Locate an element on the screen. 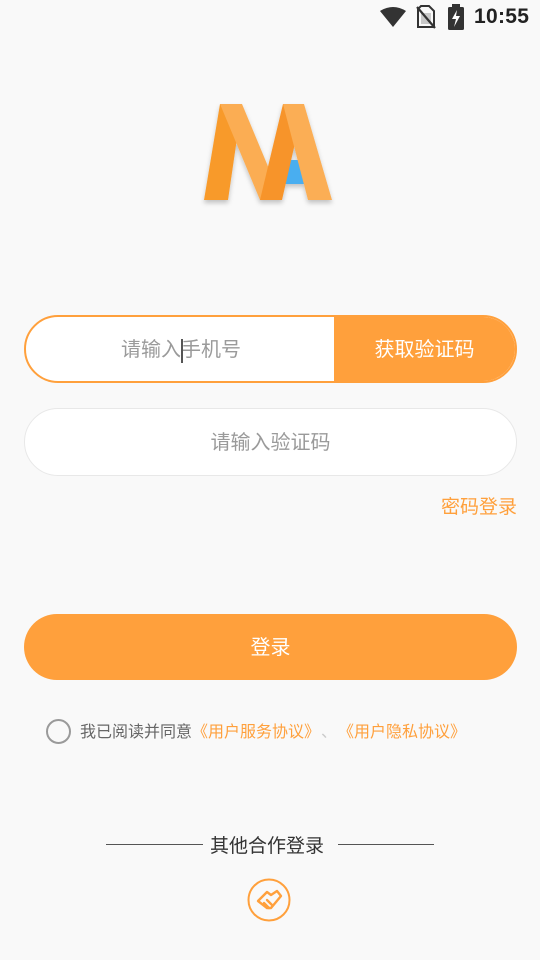 Image resolution: width=540 pixels, height=960 pixels. privacy-agreement-link: 《用户隐私协议》 is located at coordinates (406, 731).